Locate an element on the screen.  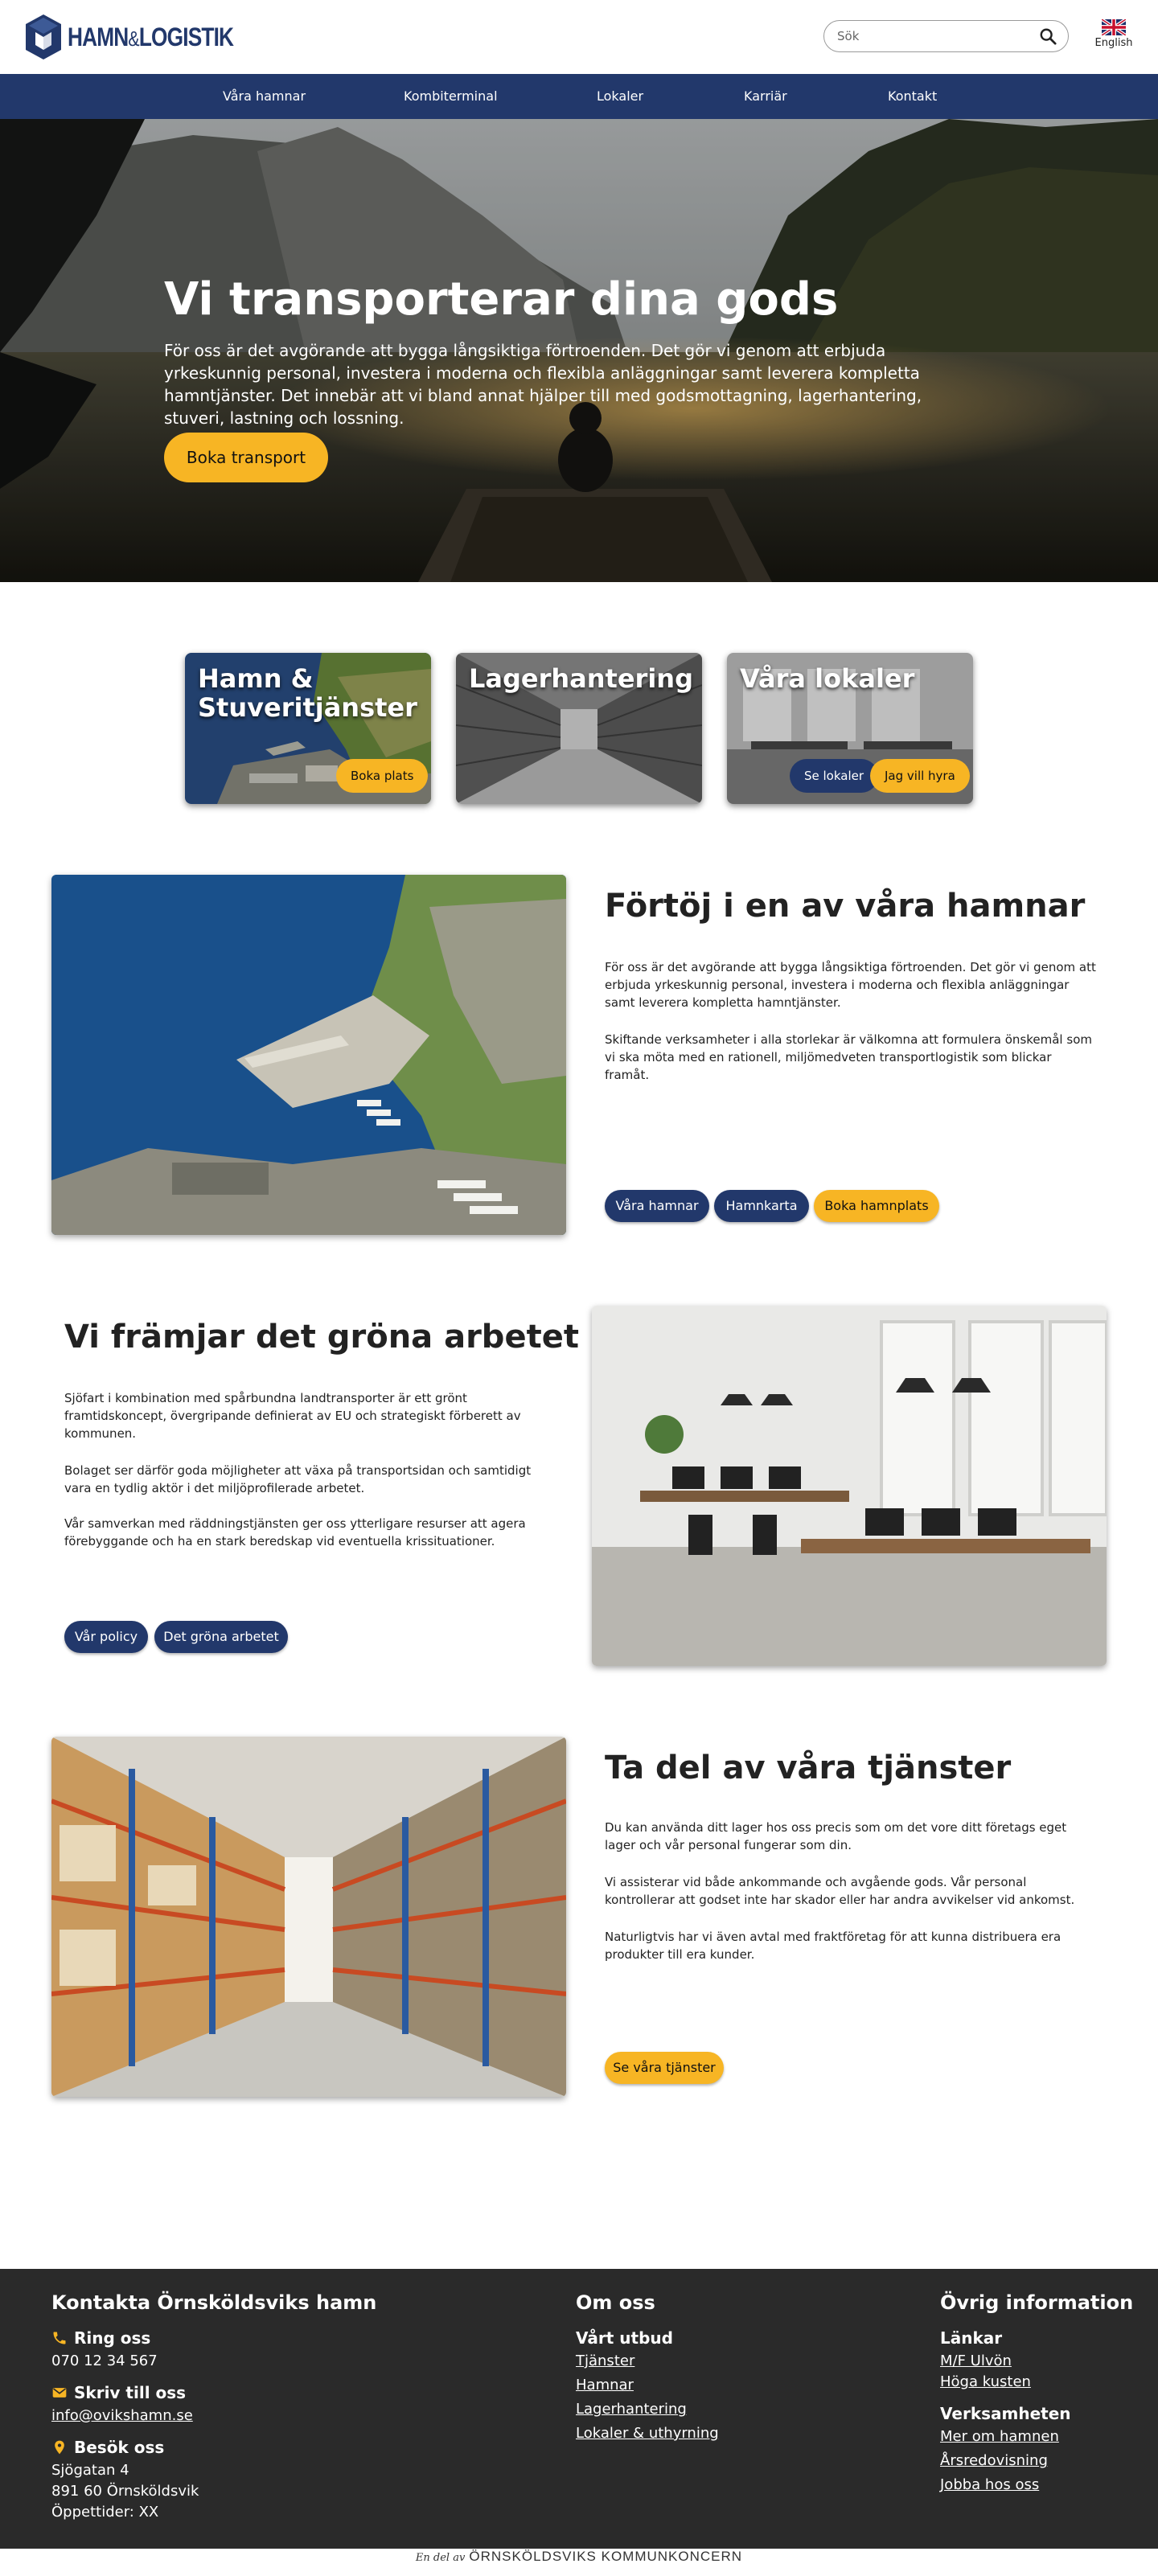
logo-wordmark: HAMN&LOGISTIK is located at coordinates (151, 36).